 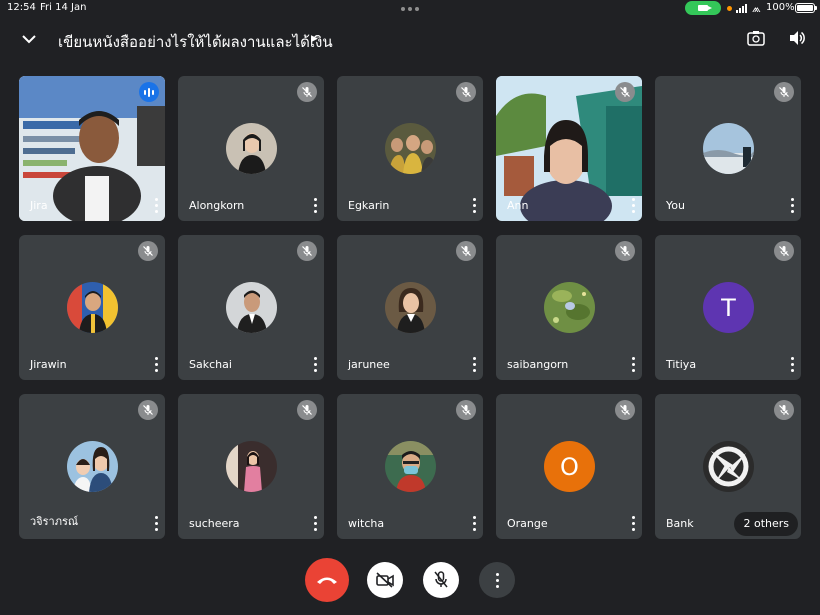 I want to click on status-bar: 12:54 Fri 14 Jan ⩕ 100%, so click(x=410, y=9).